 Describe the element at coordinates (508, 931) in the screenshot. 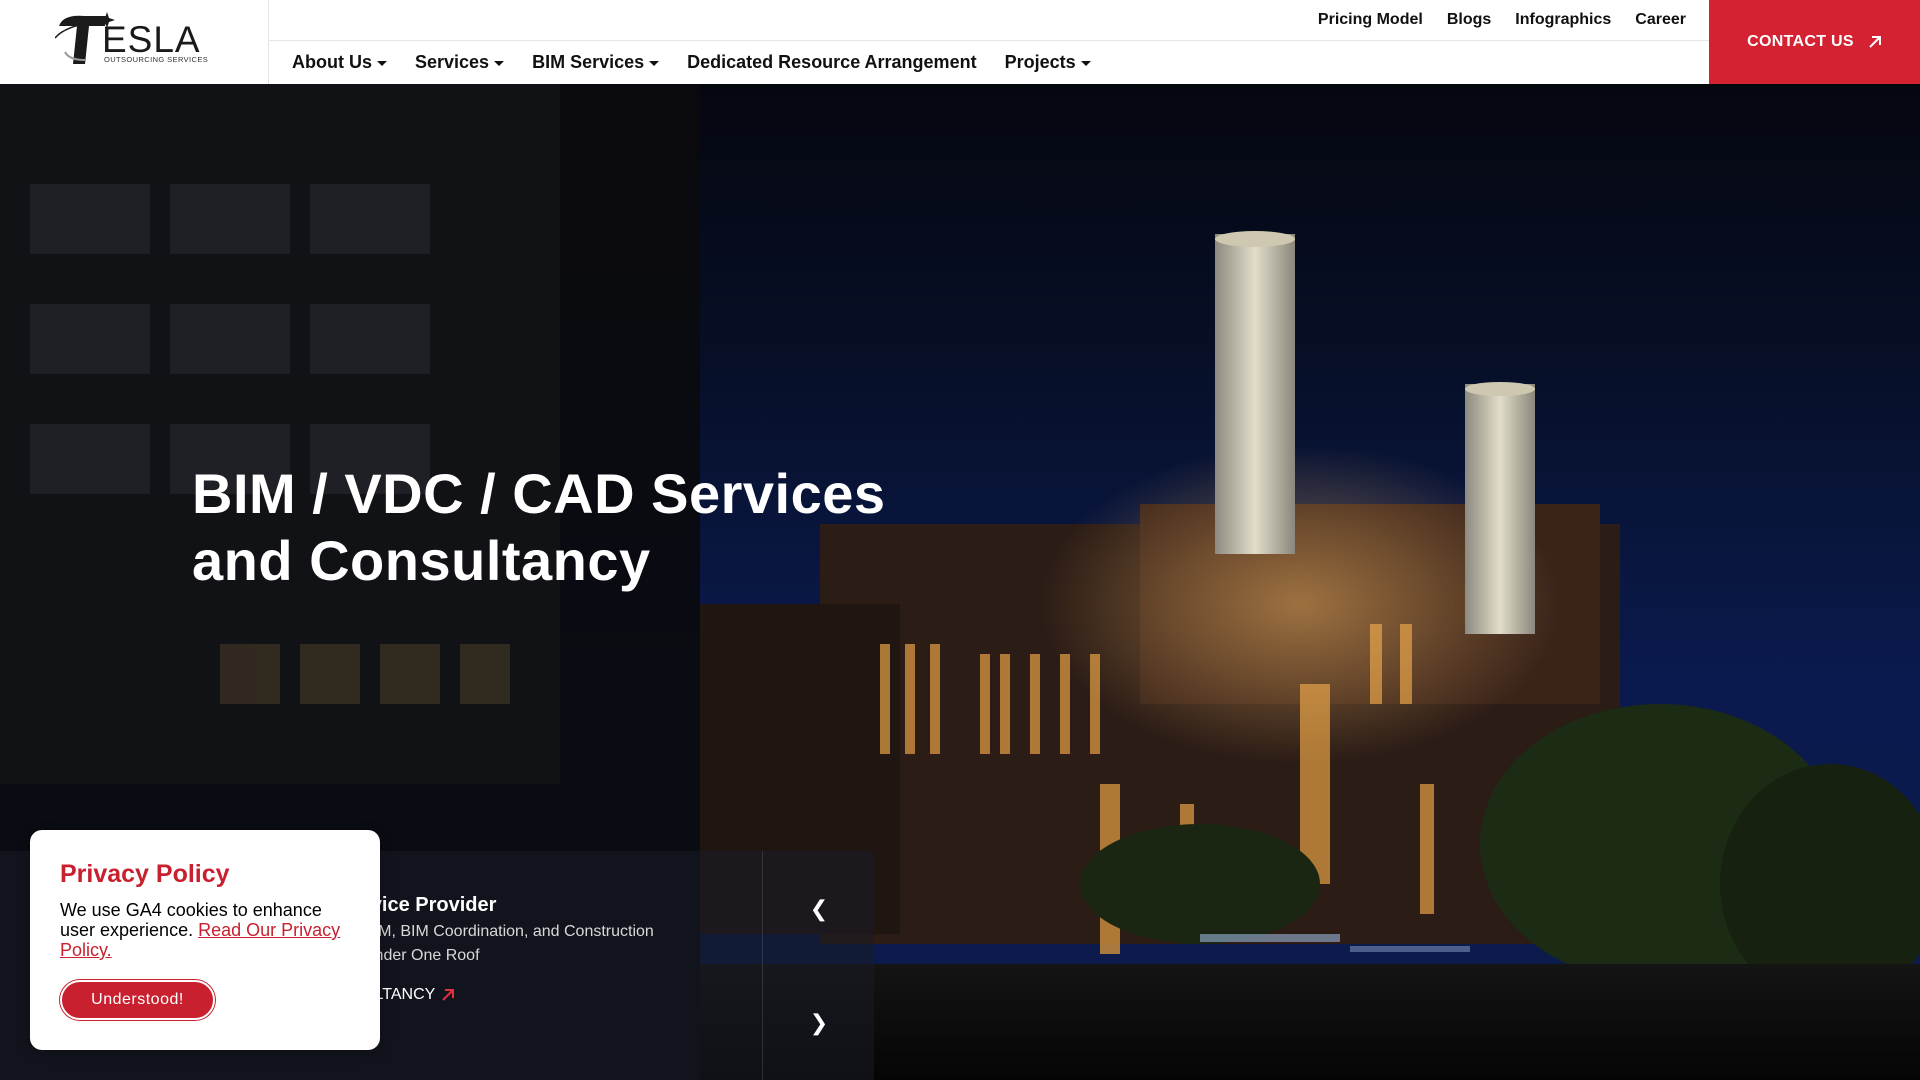

I see `slide-description-line-1: BIM, BIM Coordination, and Construction` at that location.